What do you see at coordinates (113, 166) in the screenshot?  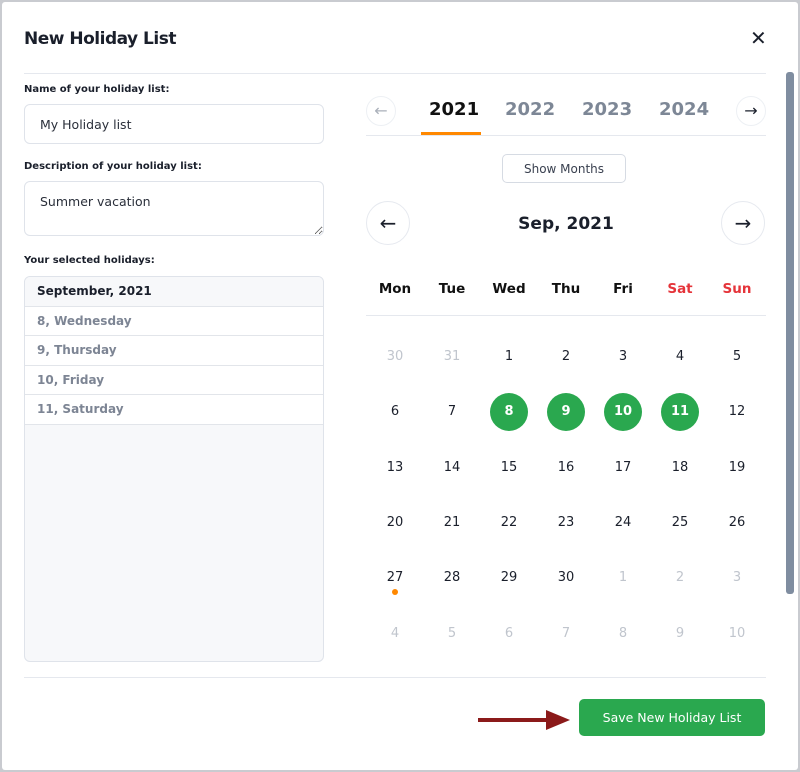 I see `description-label: Description of your holiday list:` at bounding box center [113, 166].